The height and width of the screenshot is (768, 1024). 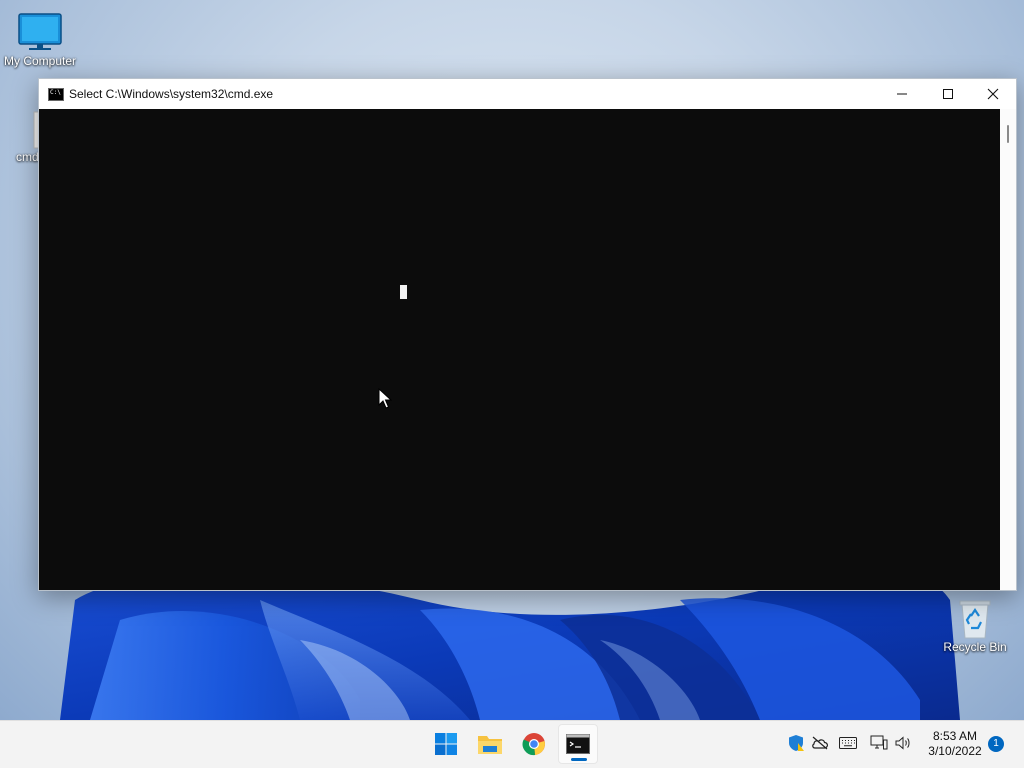 I want to click on windows-security-icon, so click(x=796, y=743).